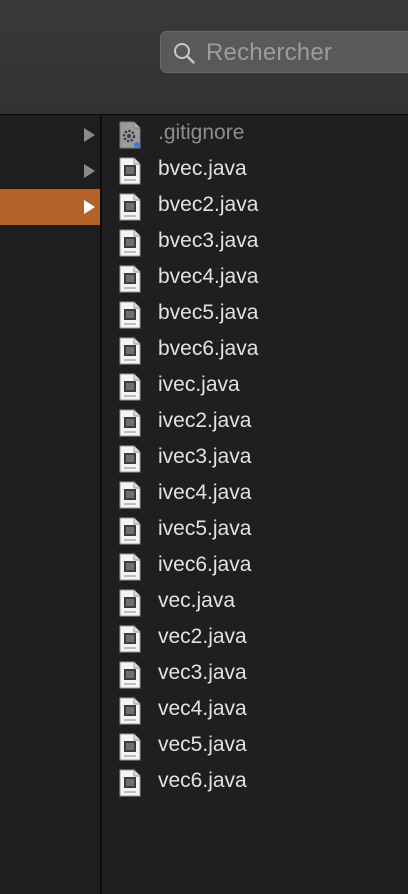 This screenshot has width=408, height=894. Describe the element at coordinates (255, 531) in the screenshot. I see `file-row: ivec5.java` at that location.